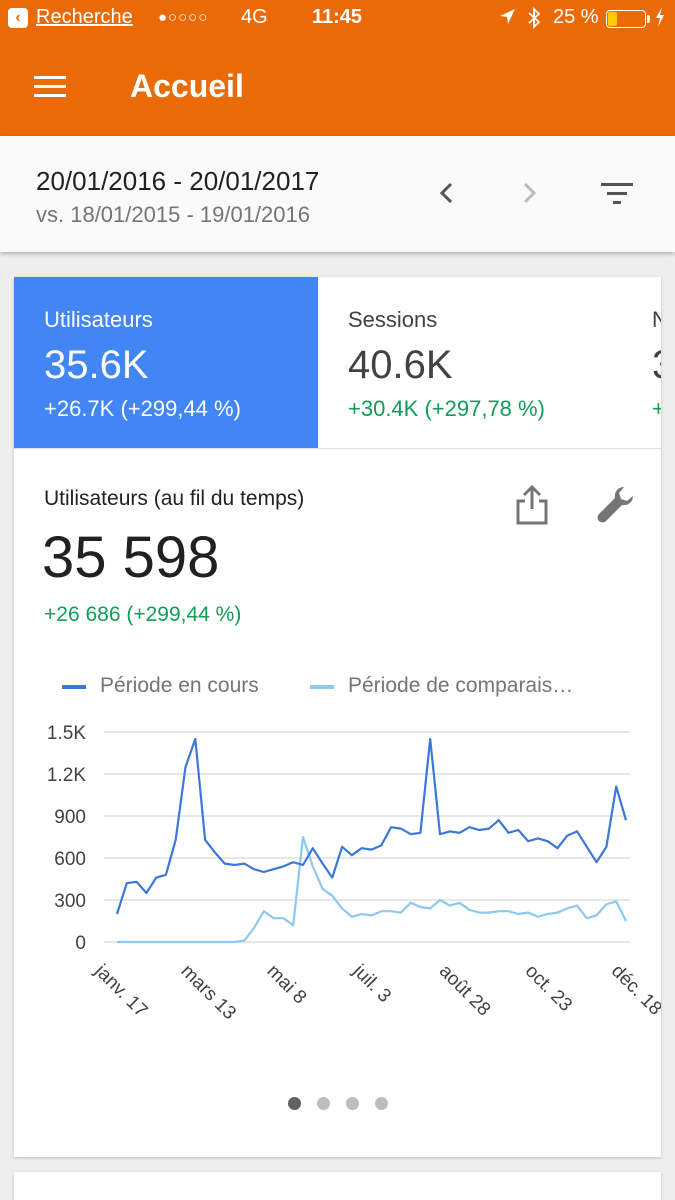  Describe the element at coordinates (641, 362) in the screenshot. I see `tab-next-metric: N 3 +` at that location.